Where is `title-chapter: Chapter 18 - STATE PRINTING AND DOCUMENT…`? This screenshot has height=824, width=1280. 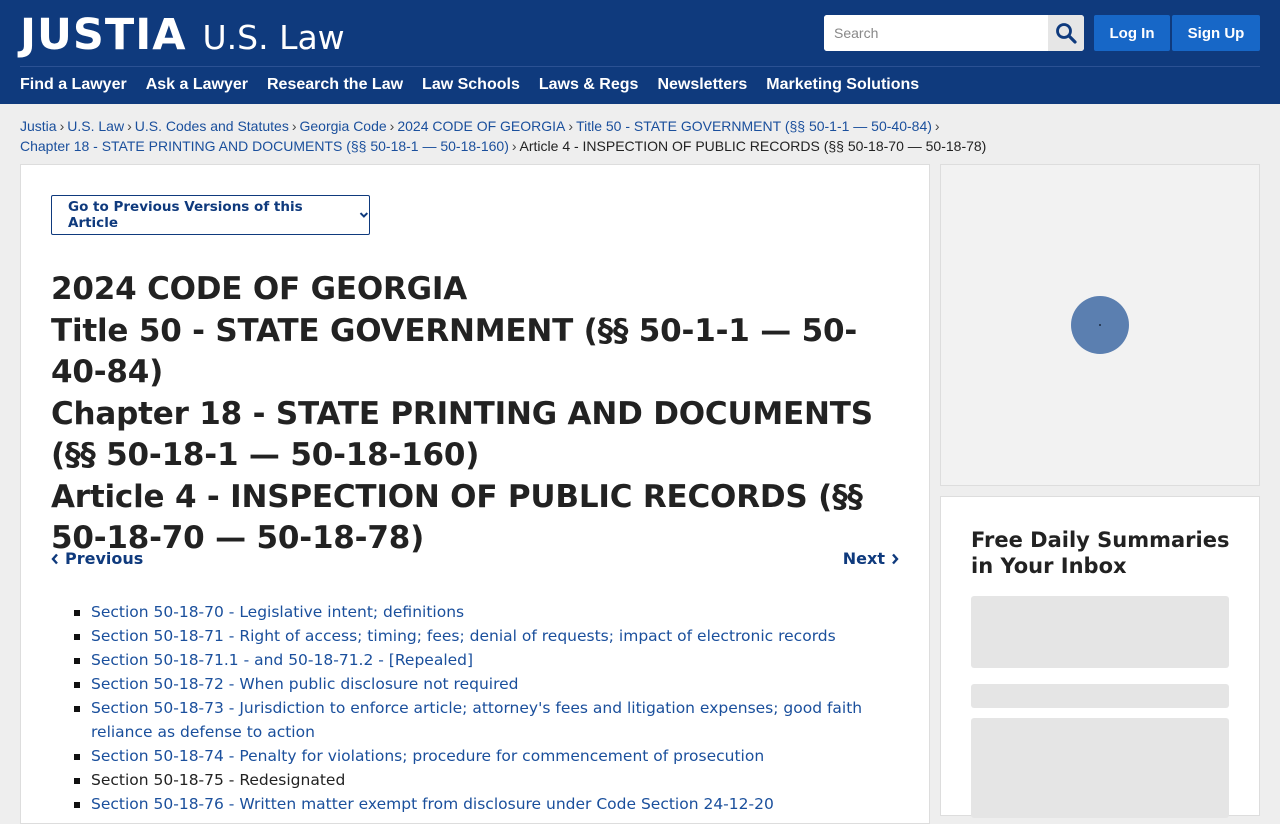 title-chapter: Chapter 18 - STATE PRINTING AND DOCUMENT… is located at coordinates (462, 434).